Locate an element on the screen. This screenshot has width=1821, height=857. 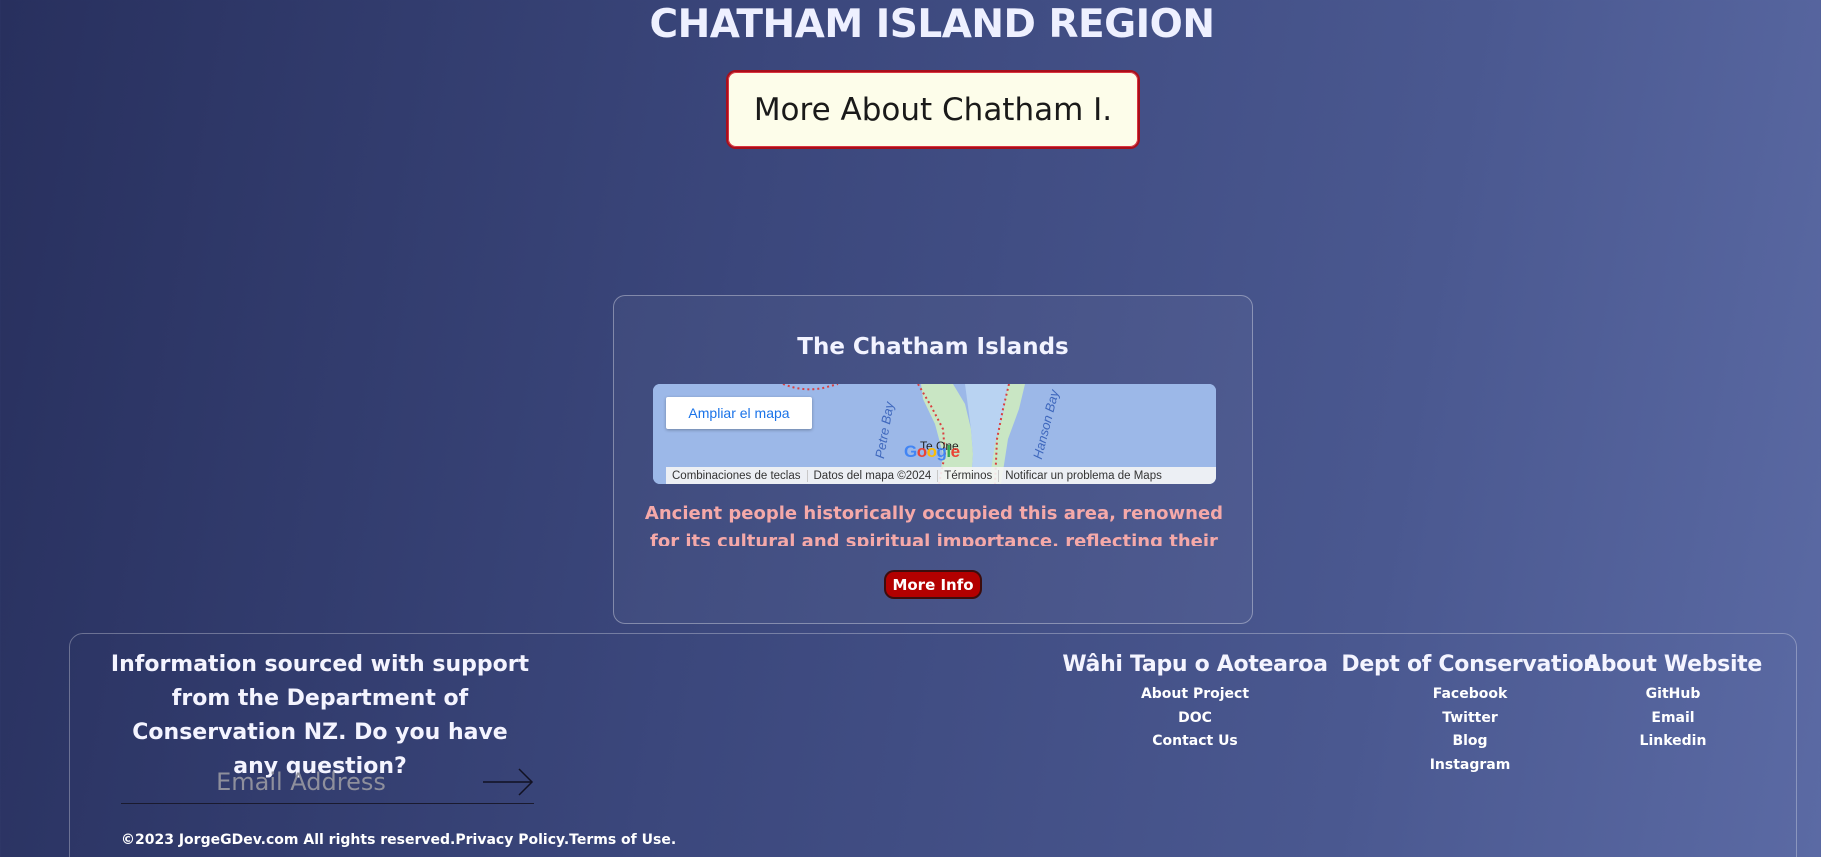
footer-link-linkedin: Linkedin is located at coordinates (1673, 742).